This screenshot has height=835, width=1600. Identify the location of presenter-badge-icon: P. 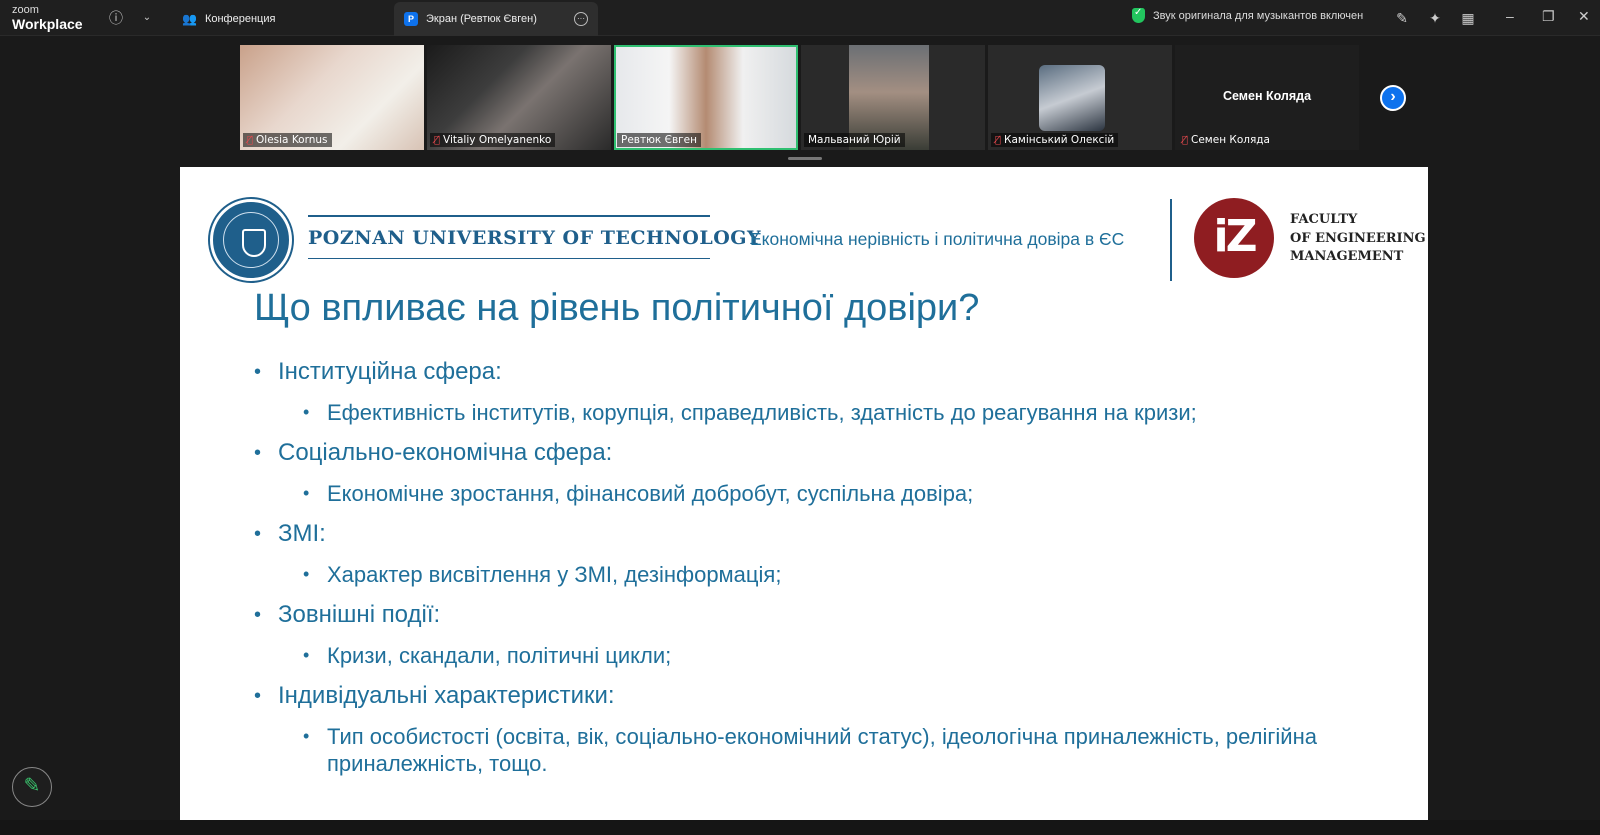
(411, 19).